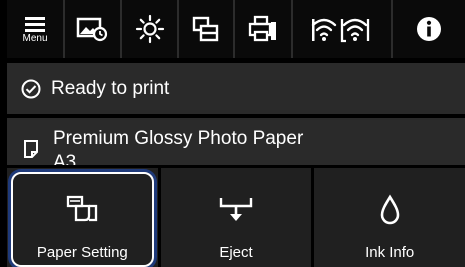  I want to click on info-button, so click(429, 29).